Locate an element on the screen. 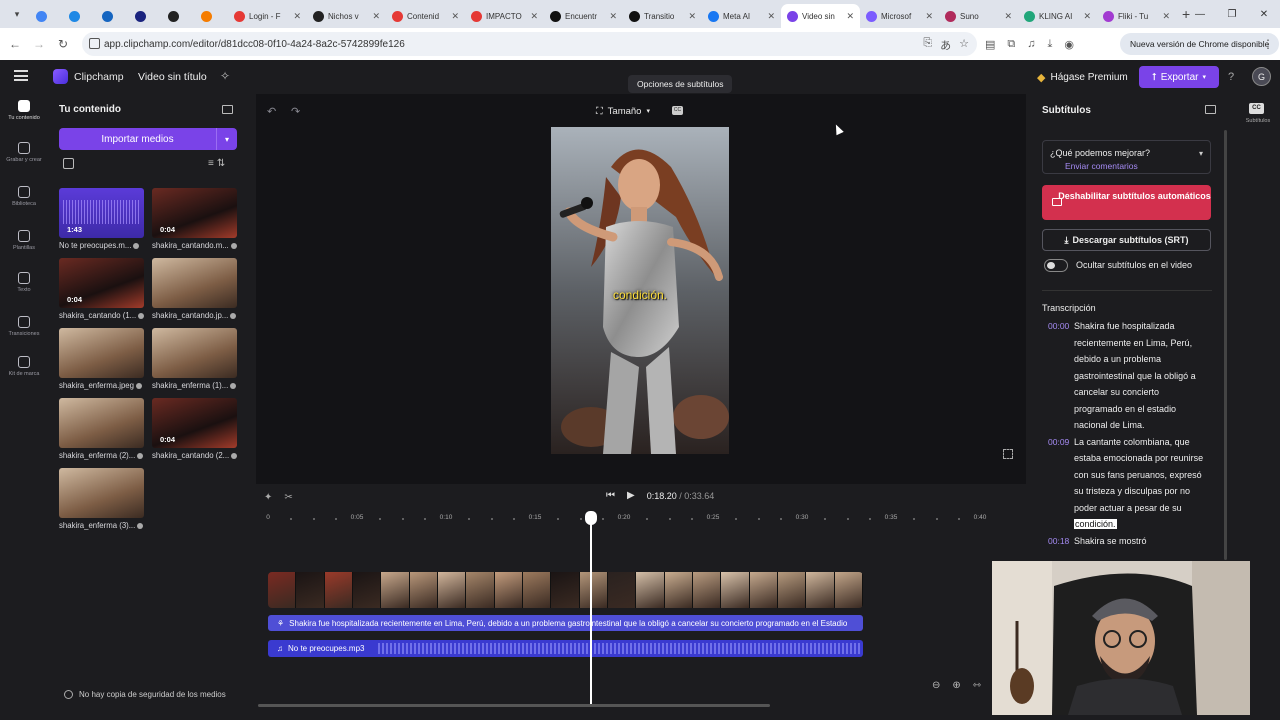  browser-tab: Video sin ✕ is located at coordinates (820, 16).